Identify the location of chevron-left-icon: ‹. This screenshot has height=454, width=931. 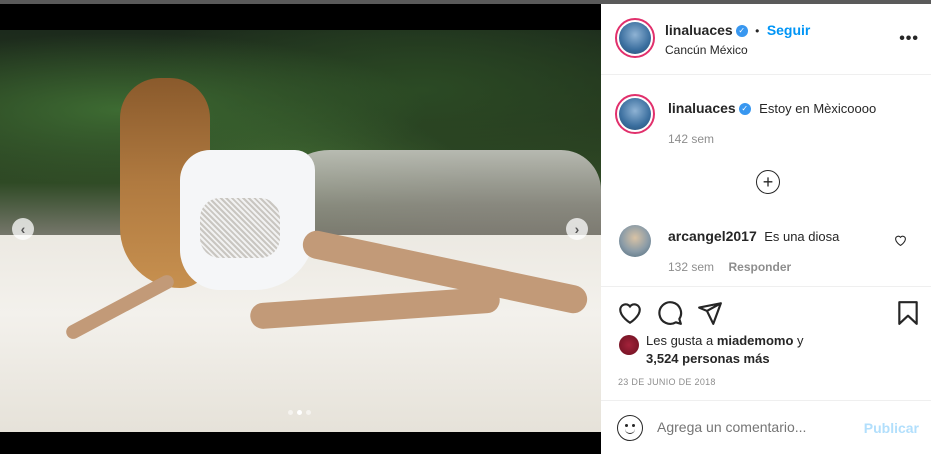
(23, 229).